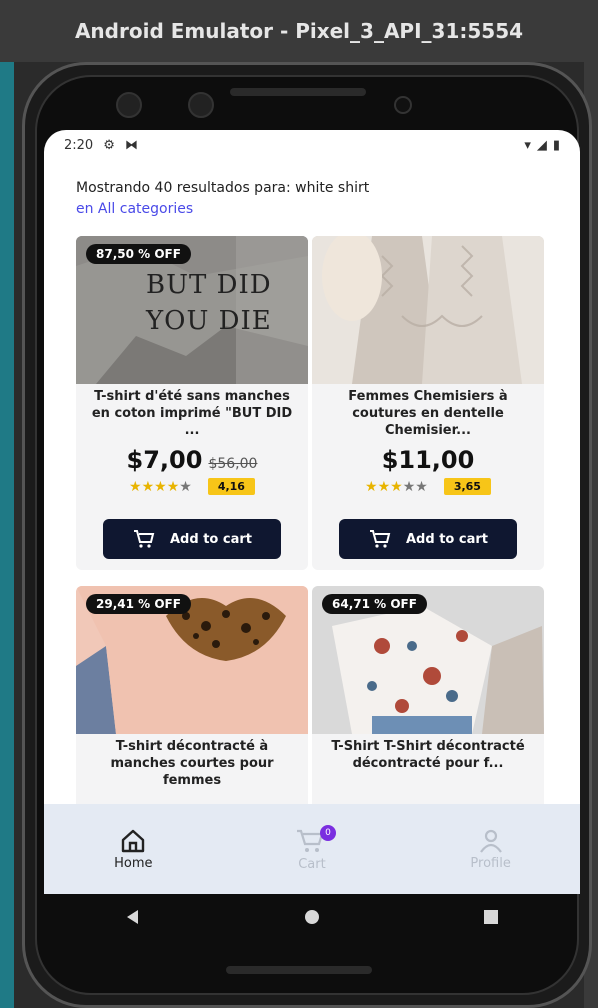  Describe the element at coordinates (164, 460) in the screenshot. I see `product-price: $7,00` at that location.